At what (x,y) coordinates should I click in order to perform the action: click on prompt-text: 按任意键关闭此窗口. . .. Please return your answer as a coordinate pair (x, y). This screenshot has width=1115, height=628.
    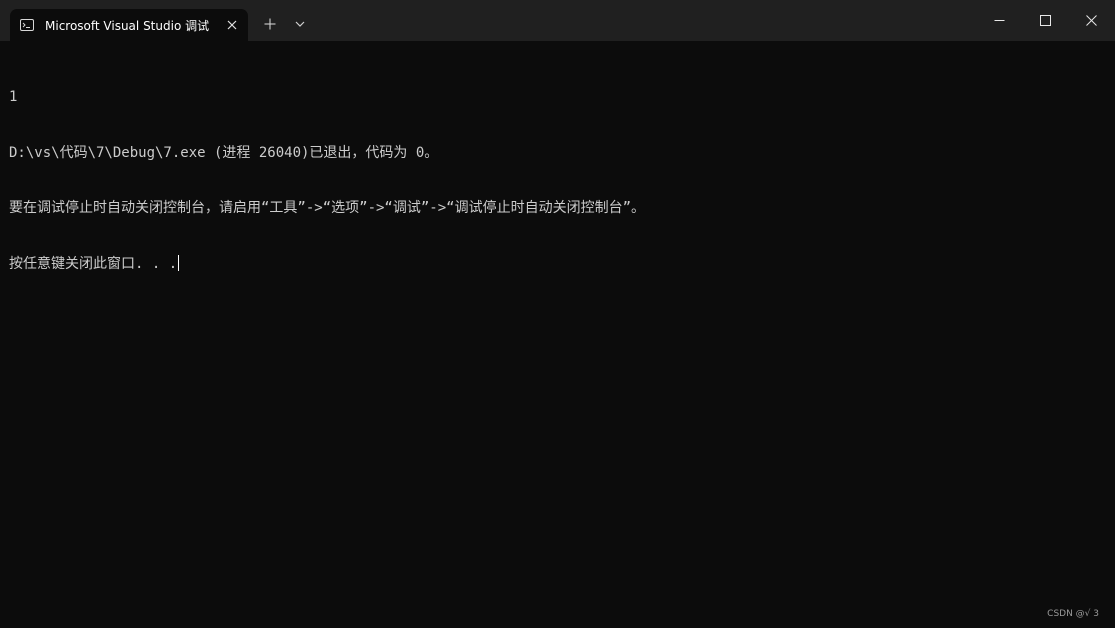
    Looking at the image, I should click on (93, 263).